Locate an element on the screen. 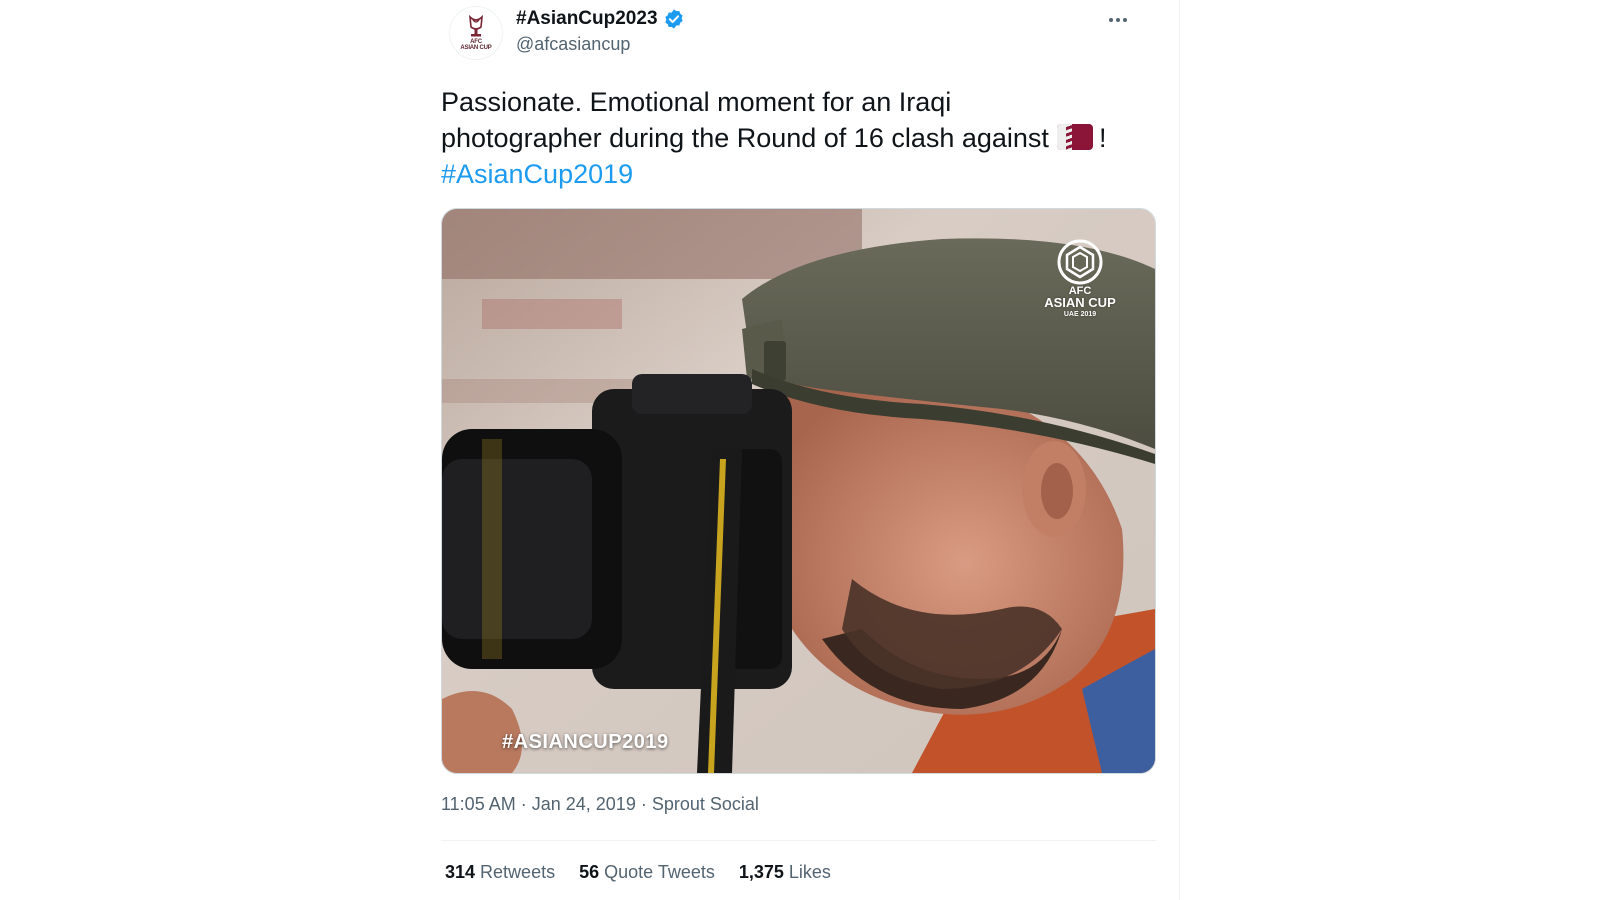 The image size is (1600, 900). verified-badge-icon is located at coordinates (673, 19).